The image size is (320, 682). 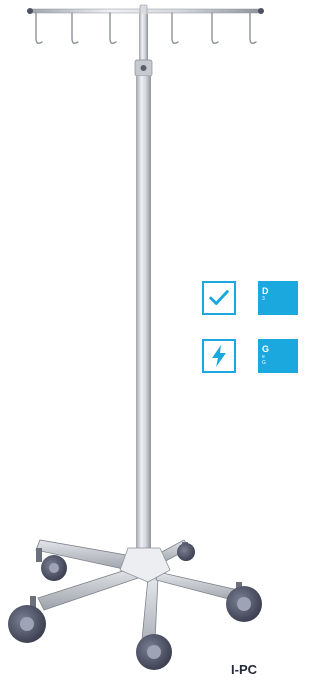 I want to click on feature-title-2: G, so click(x=266, y=349).